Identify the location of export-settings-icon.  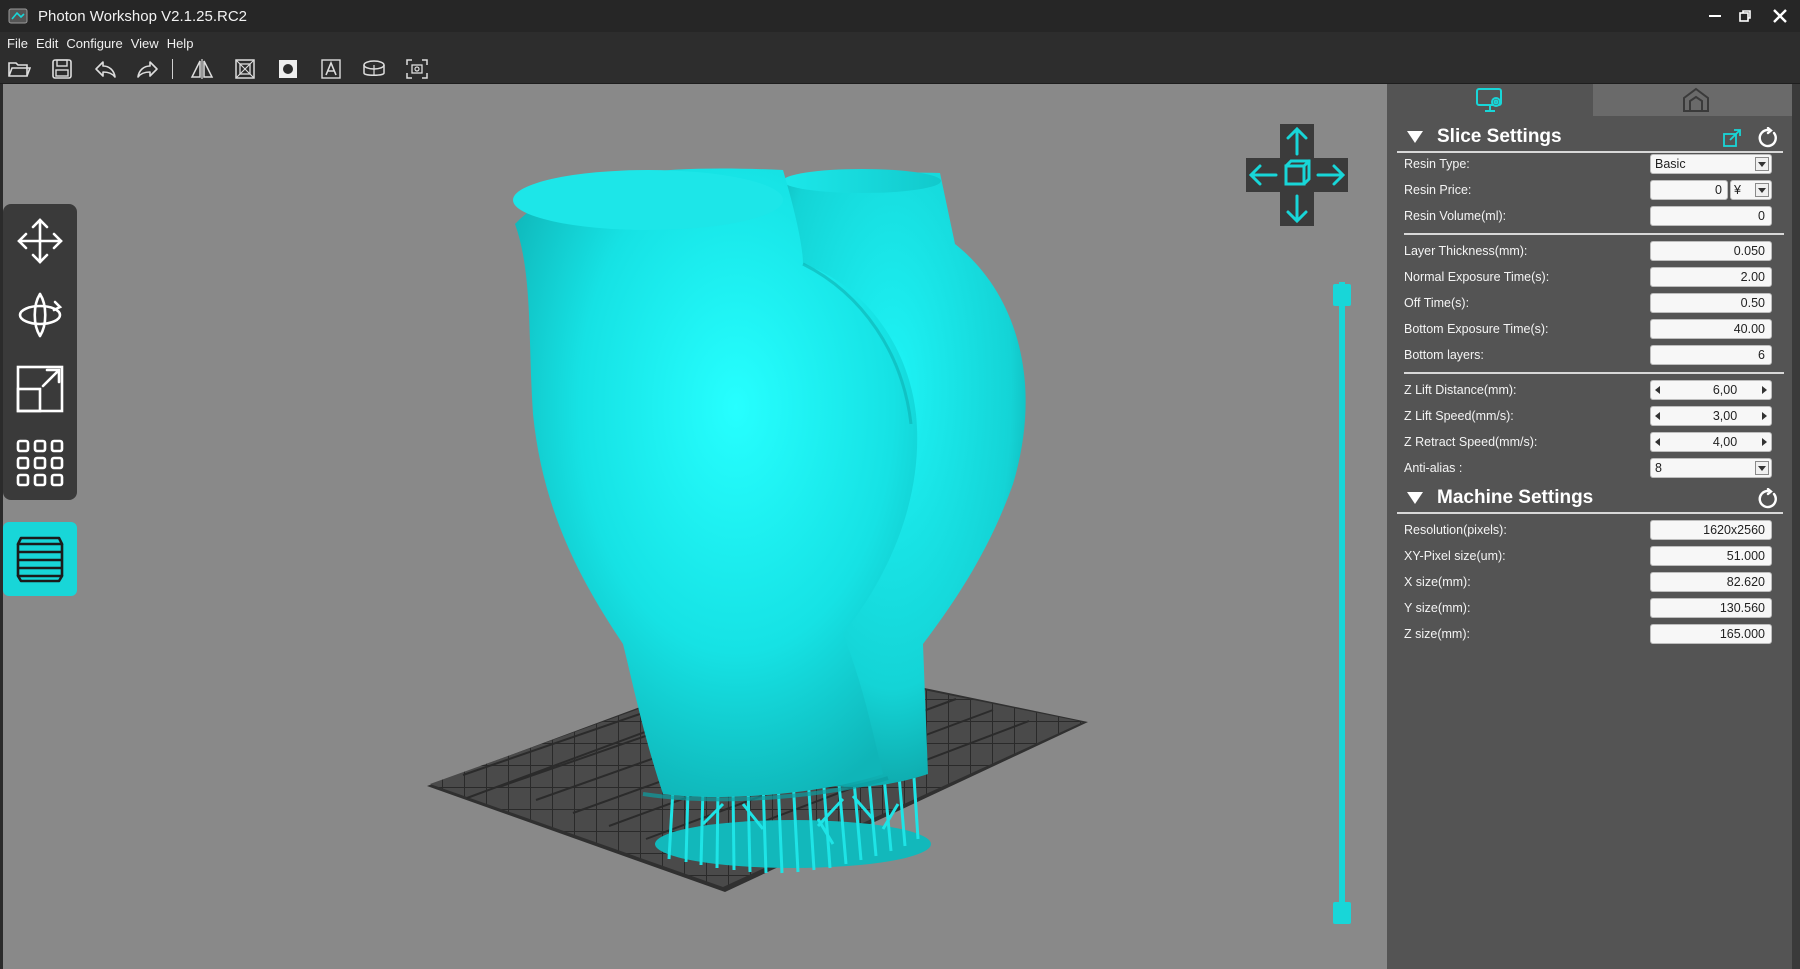
(1732, 138).